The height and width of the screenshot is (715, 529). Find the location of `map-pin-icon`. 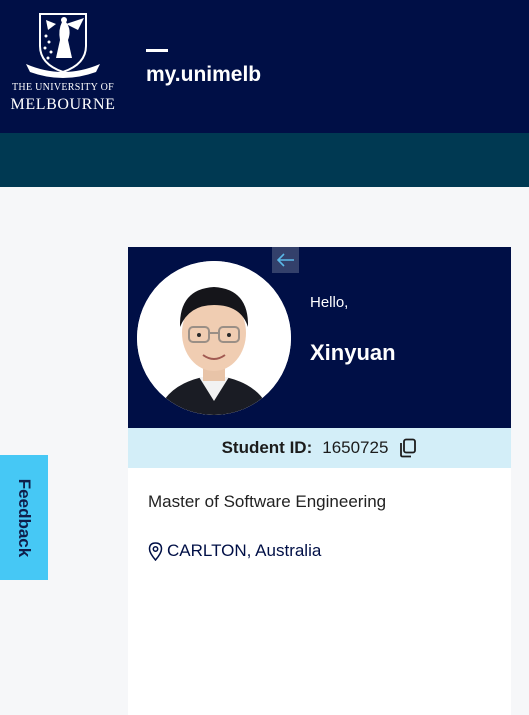

map-pin-icon is located at coordinates (155, 551).